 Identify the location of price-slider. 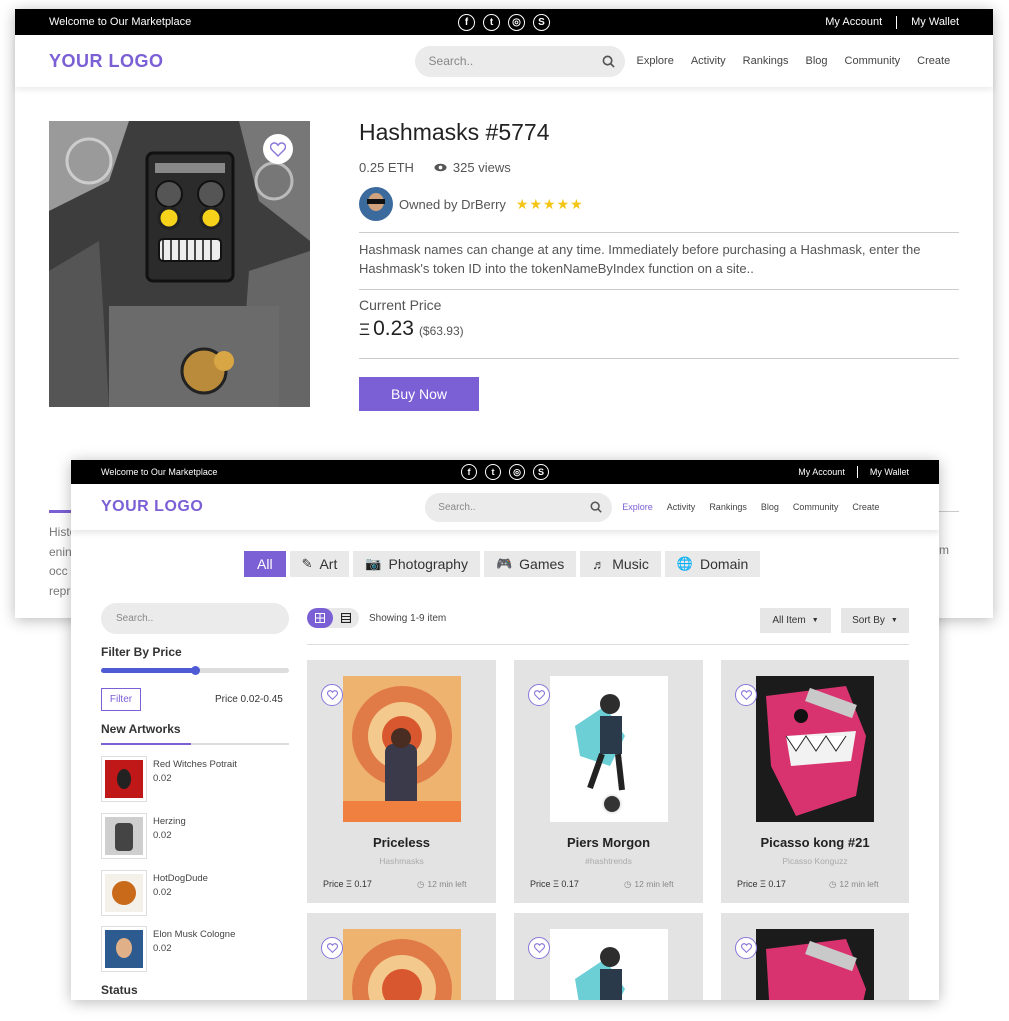
(195, 670).